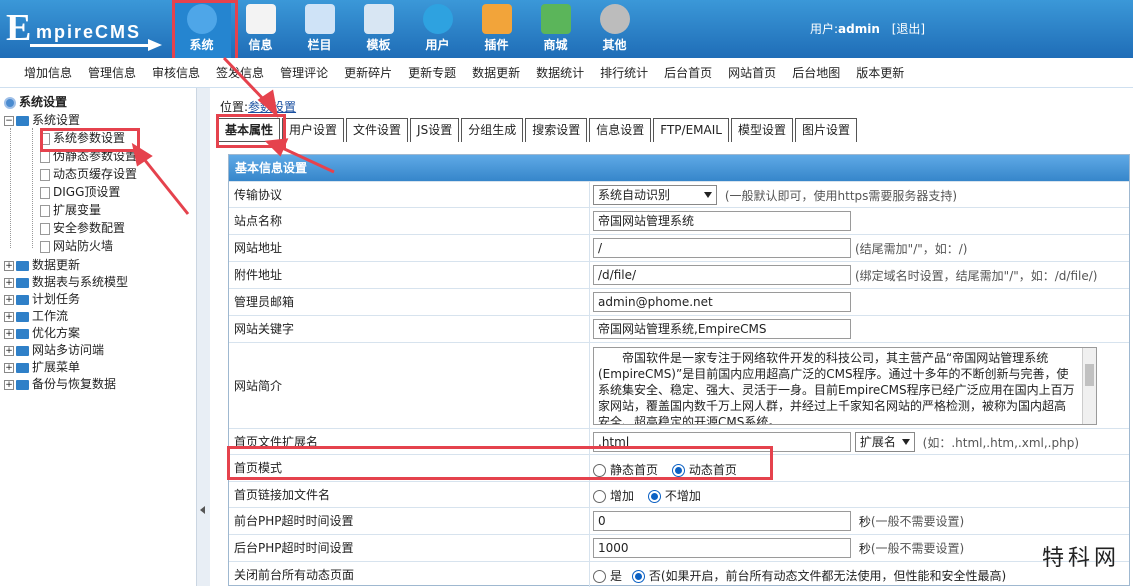 Image resolution: width=1133 pixels, height=588 pixels. What do you see at coordinates (599, 496) in the screenshot?
I see `add-filename-radio` at bounding box center [599, 496].